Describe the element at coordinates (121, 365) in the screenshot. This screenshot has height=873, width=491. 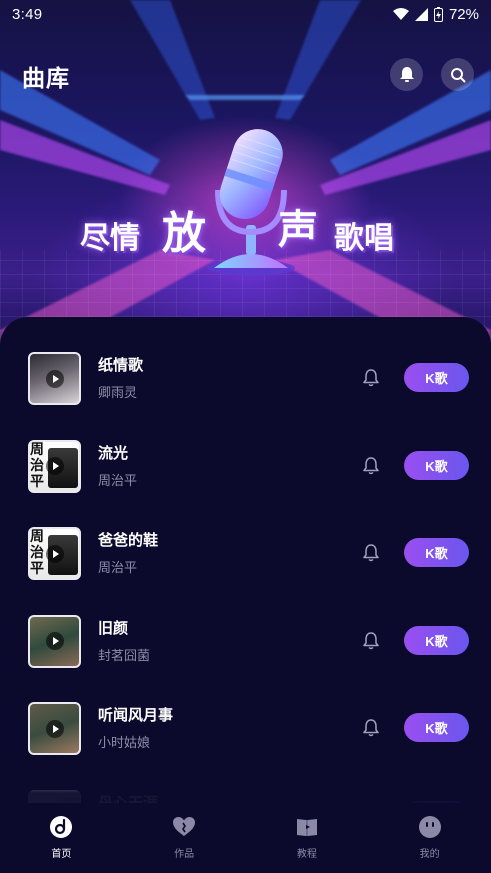
I see `song-title: 纸情歌` at that location.